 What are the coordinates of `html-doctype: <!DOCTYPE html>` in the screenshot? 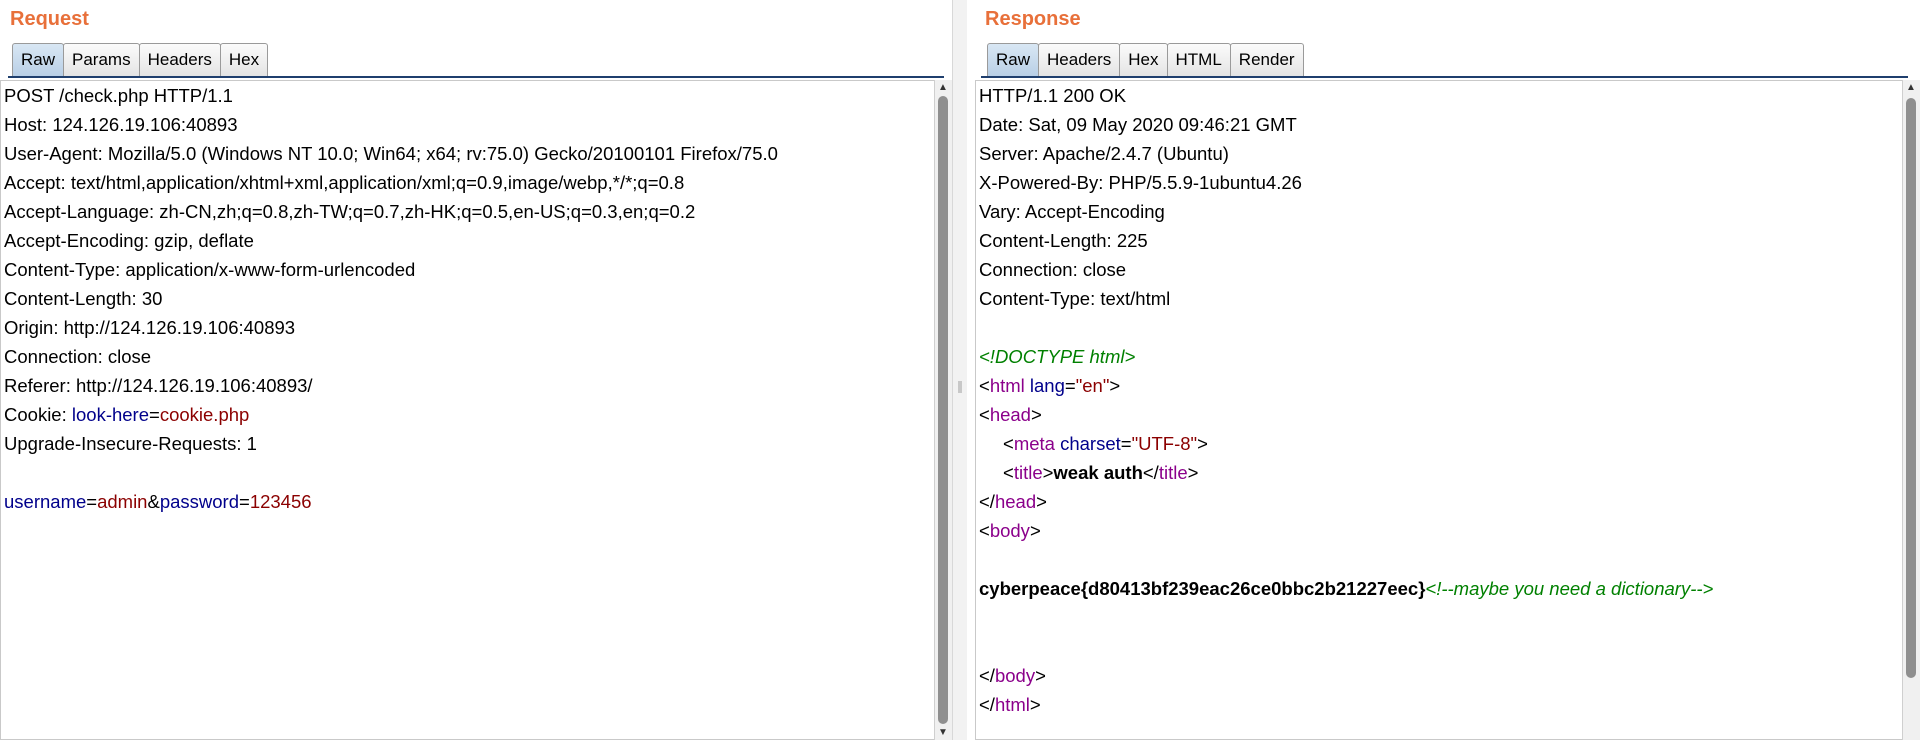 It's located at (1057, 356).